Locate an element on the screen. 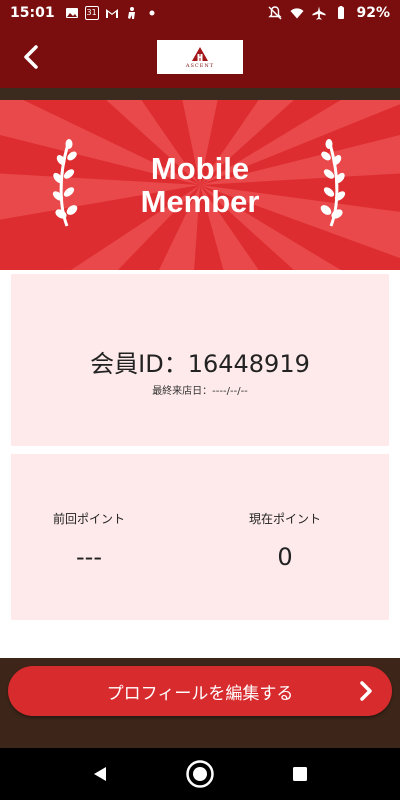  system-icons: 92% is located at coordinates (329, 13).